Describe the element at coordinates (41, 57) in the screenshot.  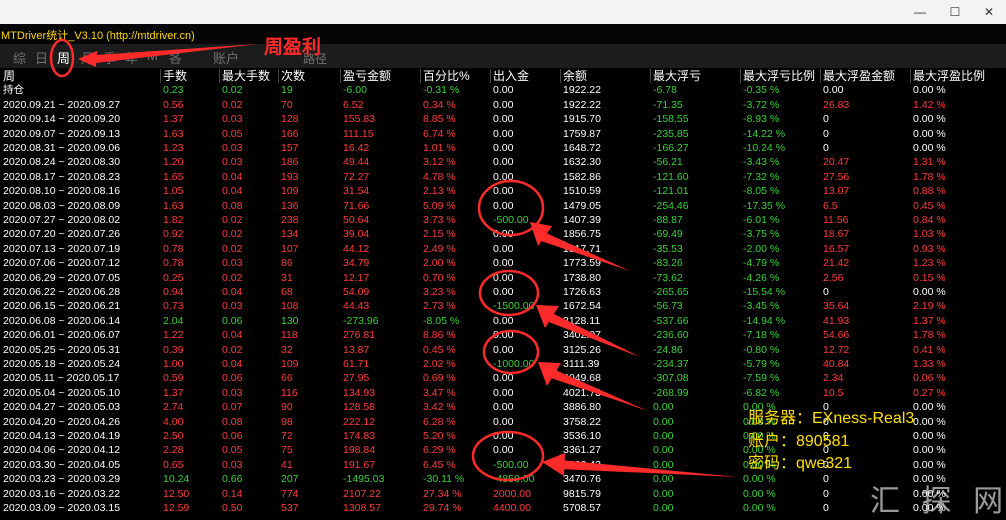
I see `tab-day: 日` at that location.